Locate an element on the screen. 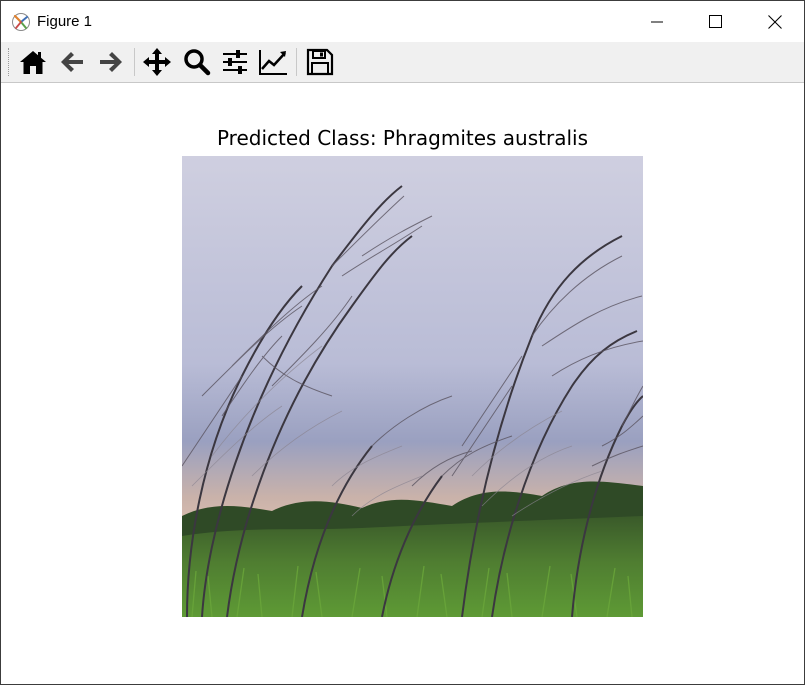  minimize-icon is located at coordinates (657, 21).